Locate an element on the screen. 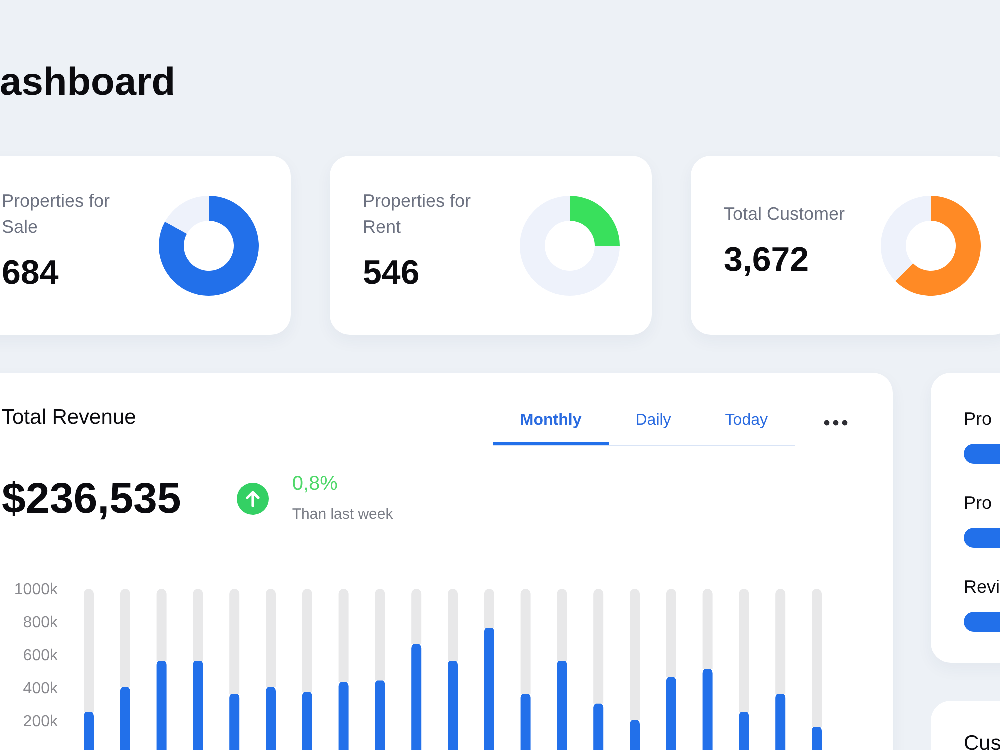 This screenshot has height=750, width=1000. period-tab: Daily is located at coordinates (653, 424).